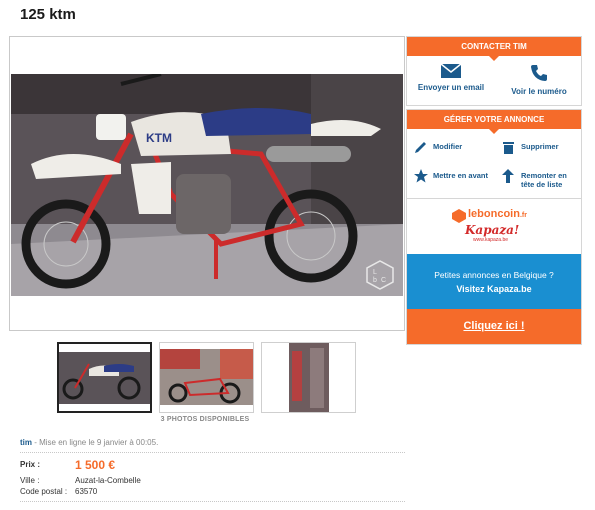 Image resolution: width=595 pixels, height=510 pixels. I want to click on listing-title: 125 ktm, so click(48, 14).